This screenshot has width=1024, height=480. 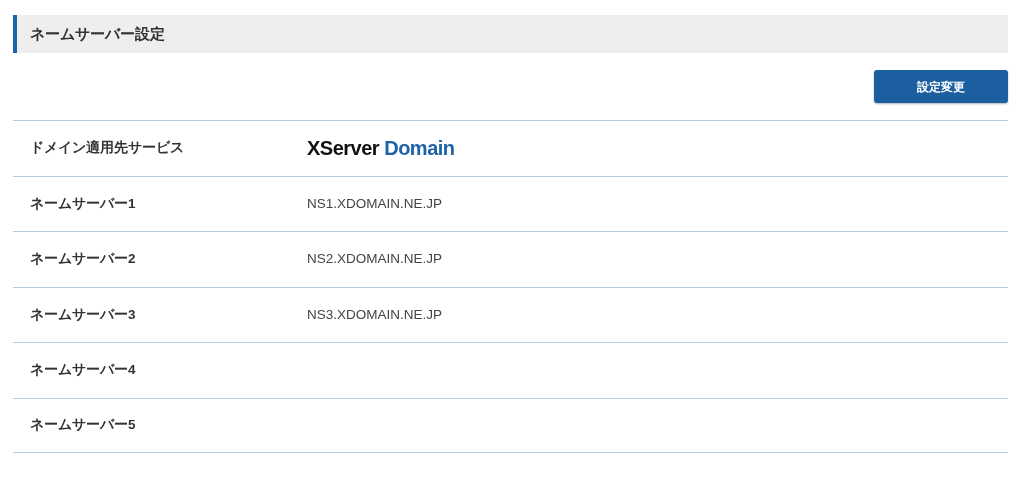 I want to click on row-label: ネームサーバー1, so click(x=83, y=203).